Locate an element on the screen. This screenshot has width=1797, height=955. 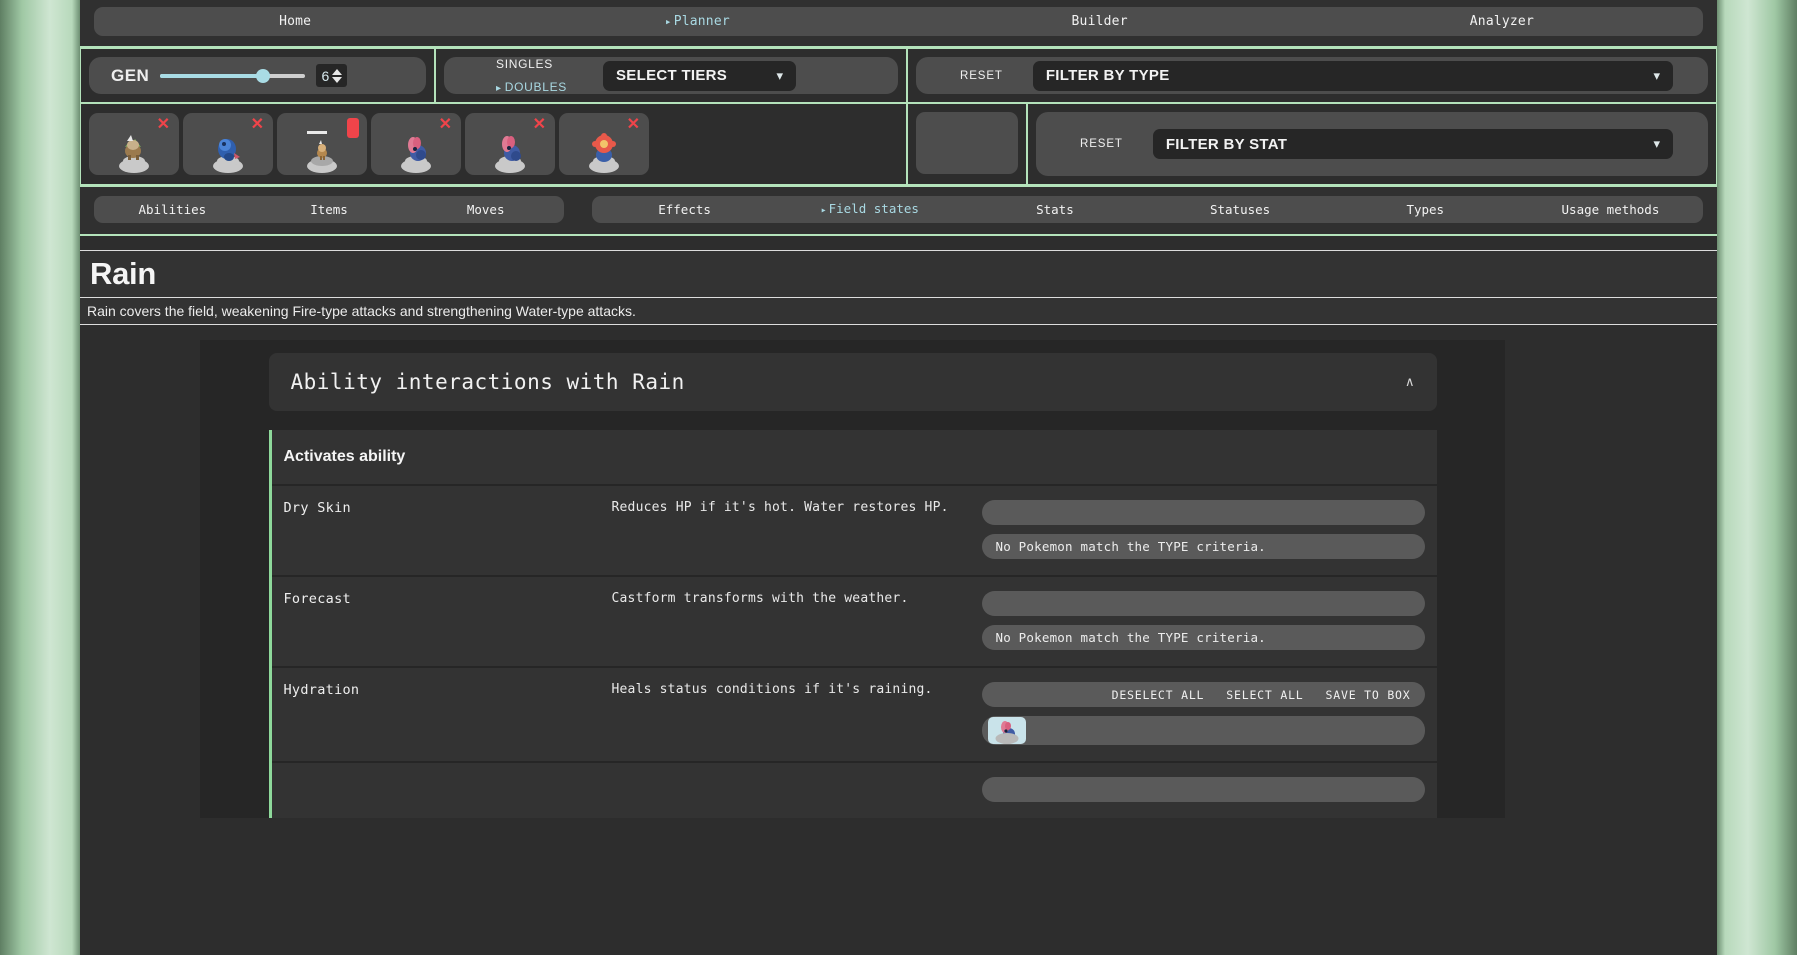
nav-item-analyzer: Analyzer is located at coordinates (1502, 21).